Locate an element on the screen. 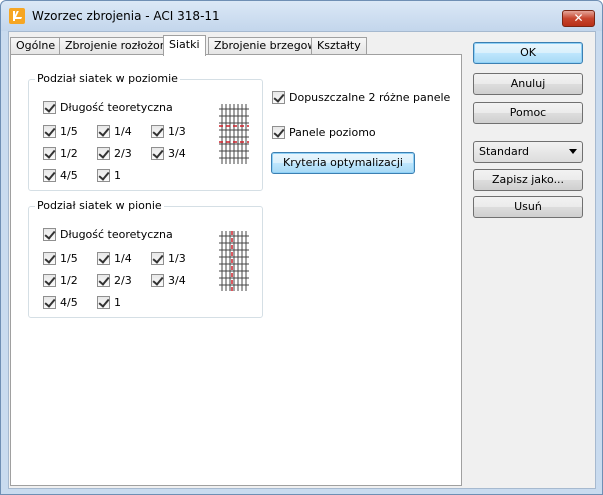 This screenshot has width=603, height=495. horizontal-mesh-preview-icon is located at coordinates (234, 134).